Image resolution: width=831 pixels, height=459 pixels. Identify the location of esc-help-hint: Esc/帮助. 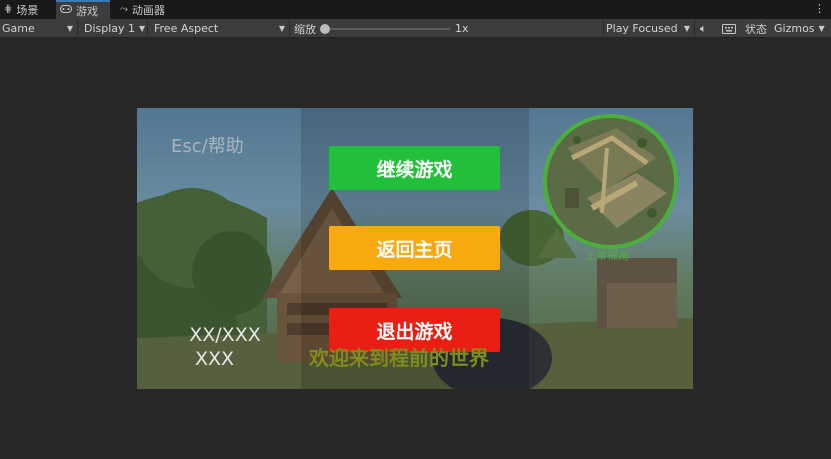
(207, 146).